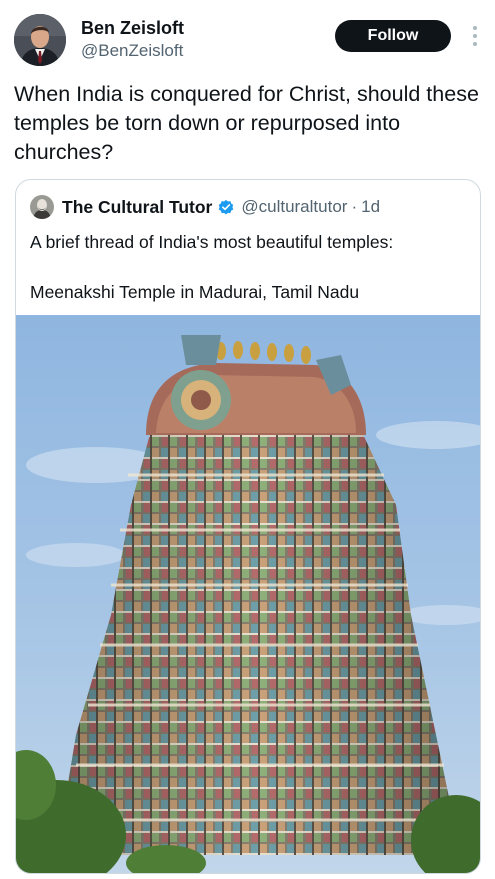 This screenshot has height=879, width=495. I want to click on quoted-post-header: The Cultural Tutor @culturaltutor · 1d, so click(205, 207).